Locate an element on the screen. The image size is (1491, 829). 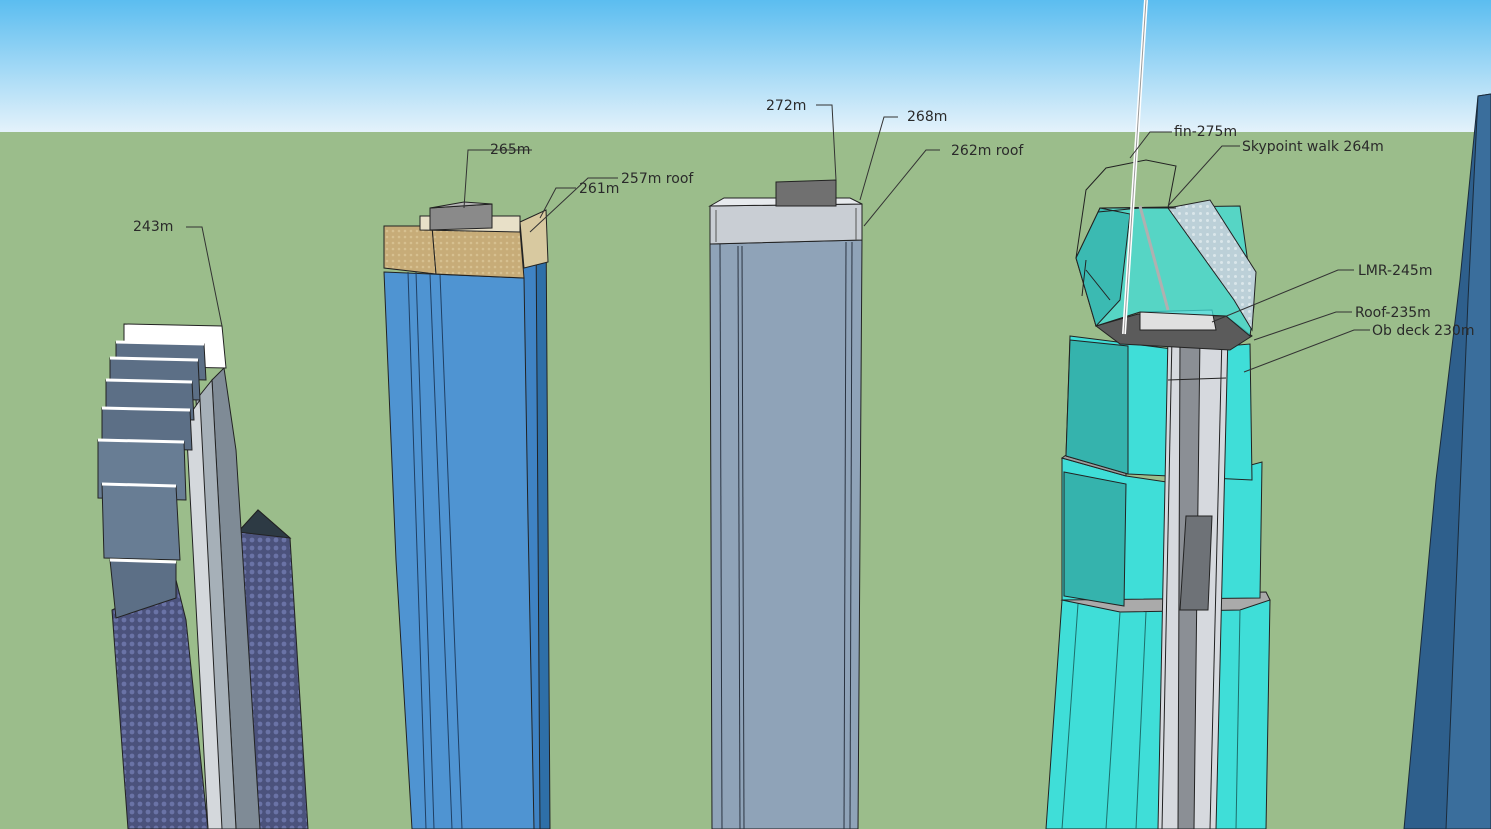
label-tower4-lmr: LMR-245m is located at coordinates (1395, 271).